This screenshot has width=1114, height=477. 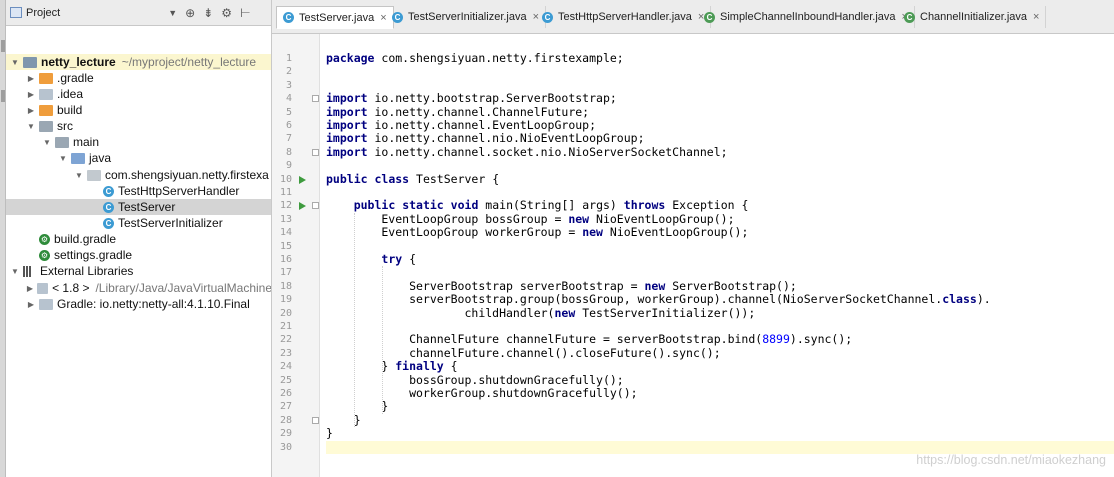 What do you see at coordinates (720, 259) in the screenshot?
I see `code-line: try {` at bounding box center [720, 259].